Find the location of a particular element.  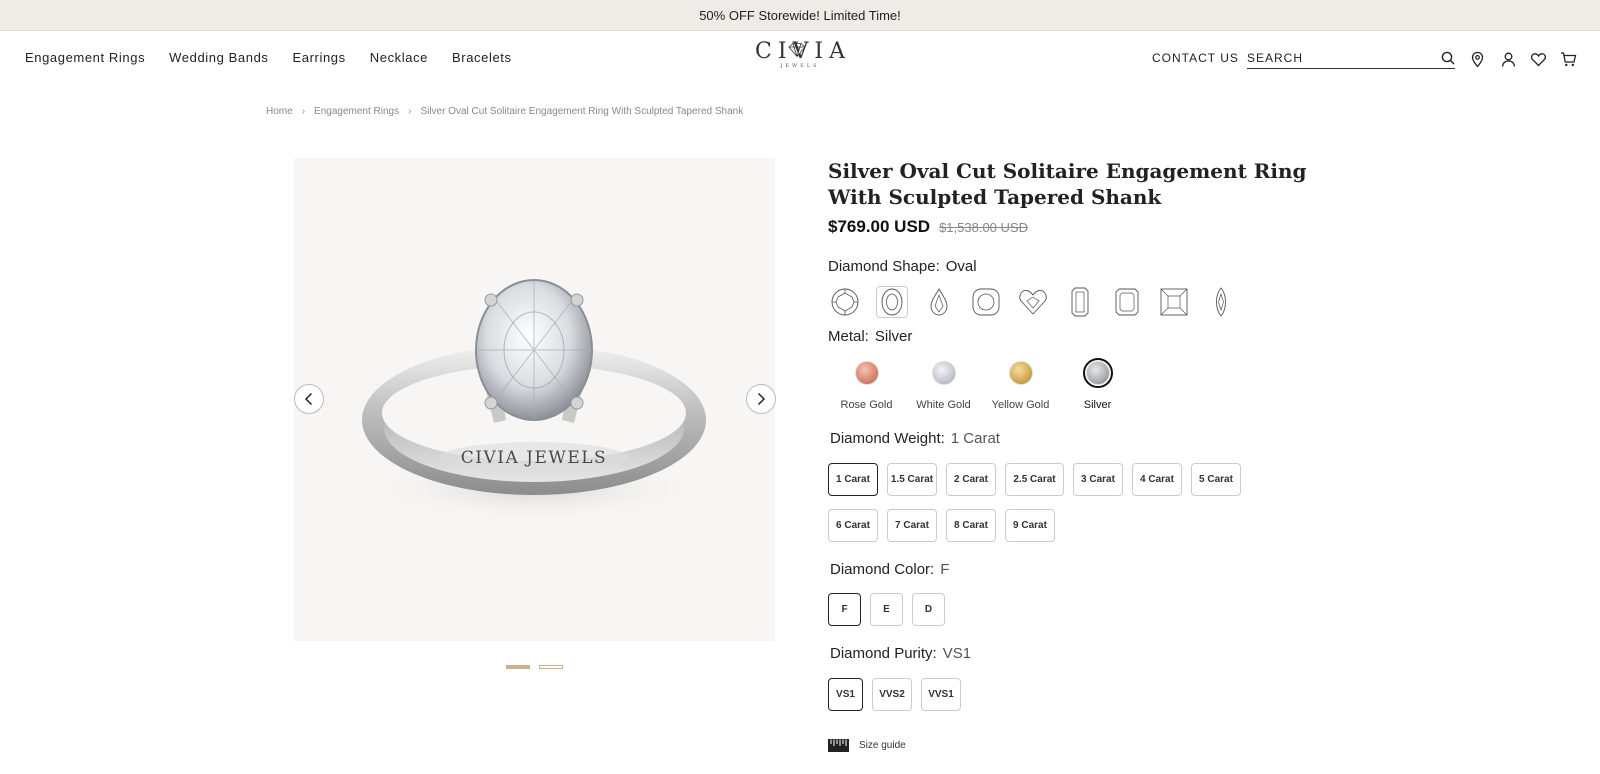

ruler-icon is located at coordinates (838, 745).